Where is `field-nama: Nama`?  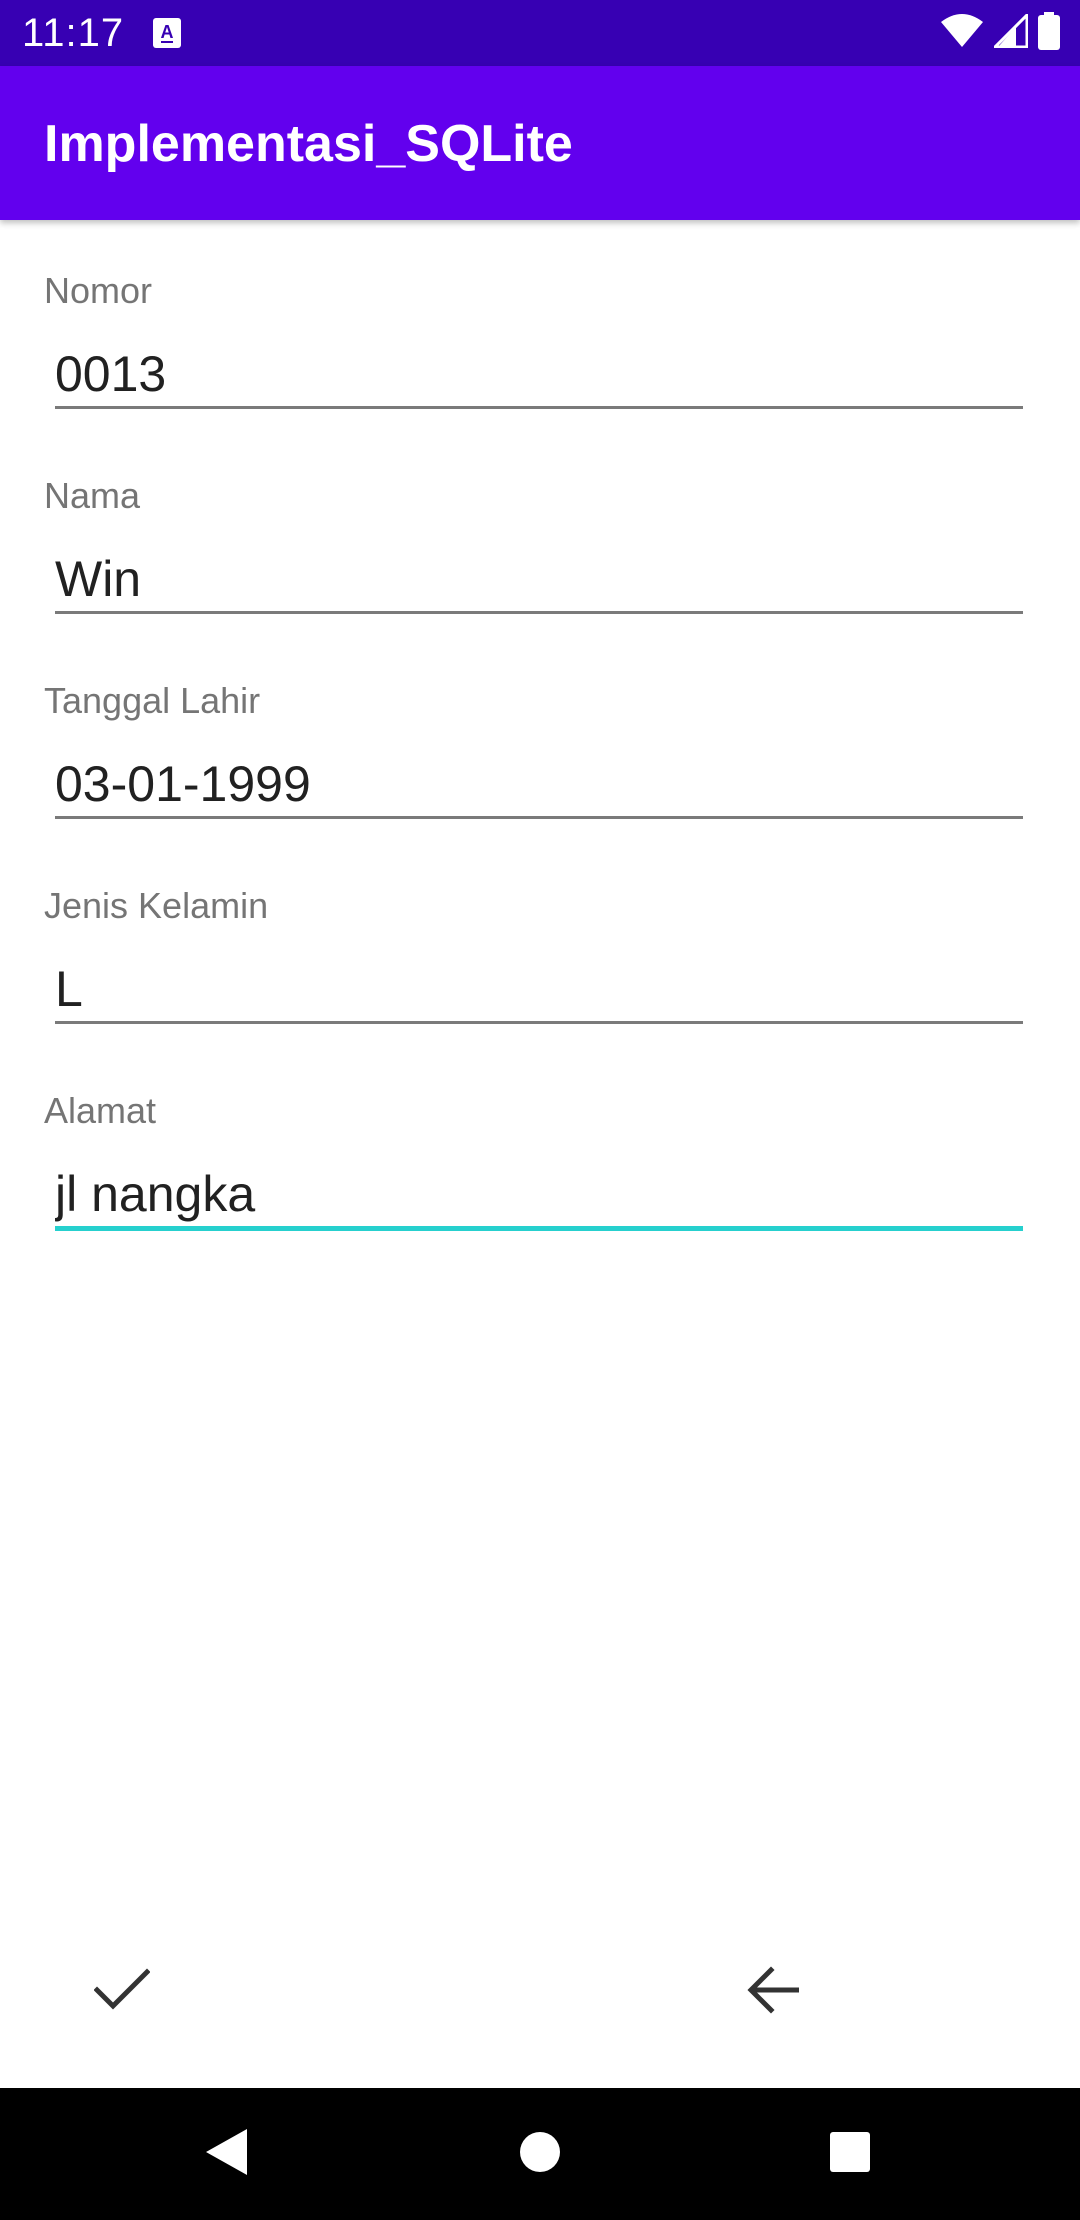
field-nama: Nama is located at coordinates (544, 565).